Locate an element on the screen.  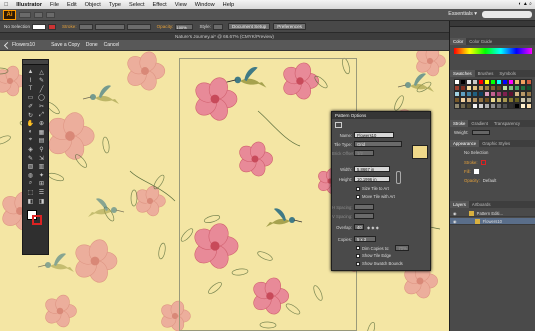
mesh-tool-icon: ▦ is located at coordinates (41, 132).